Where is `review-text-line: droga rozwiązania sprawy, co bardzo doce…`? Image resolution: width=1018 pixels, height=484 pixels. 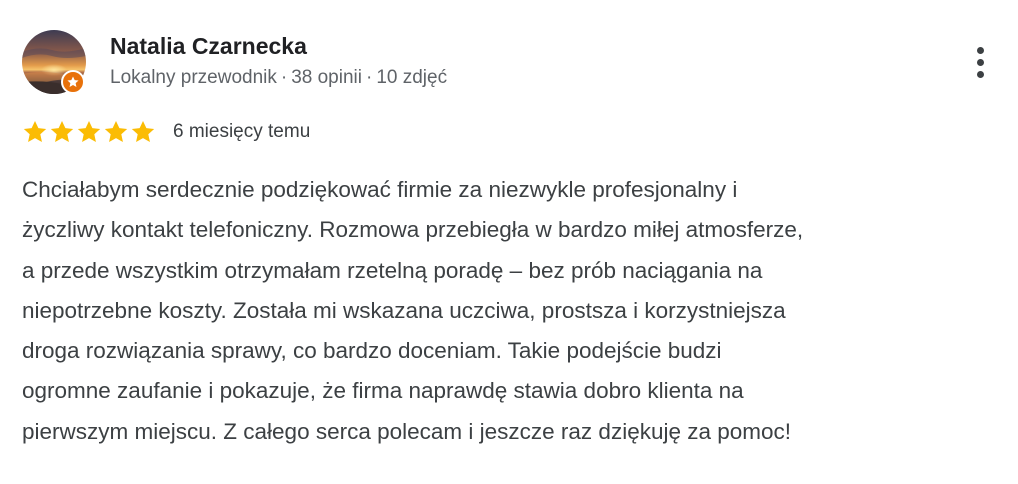
review-text-line: droga rozwiązania sprawy, co bardzo doce… is located at coordinates (372, 351).